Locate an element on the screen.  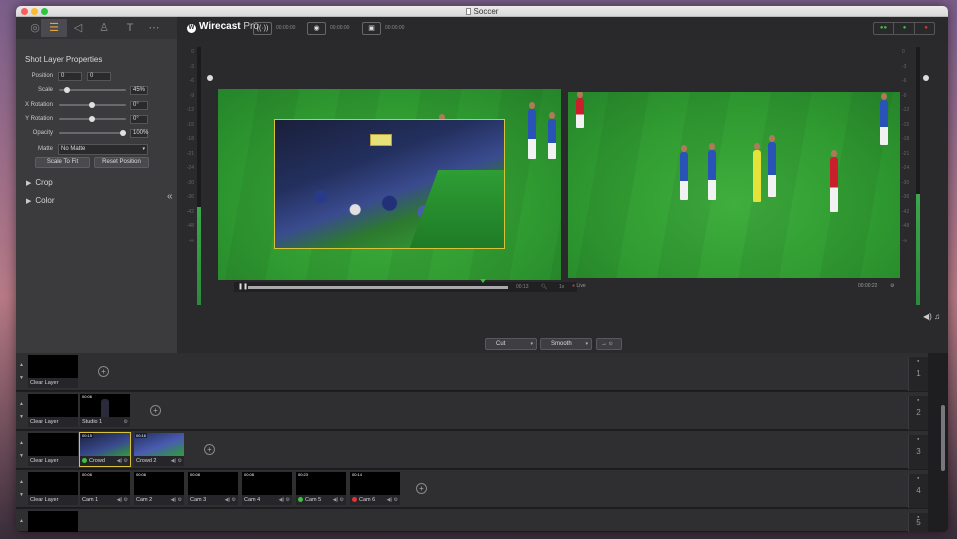
x-rotation-label: X Rotation is located at coordinates (38, 105).